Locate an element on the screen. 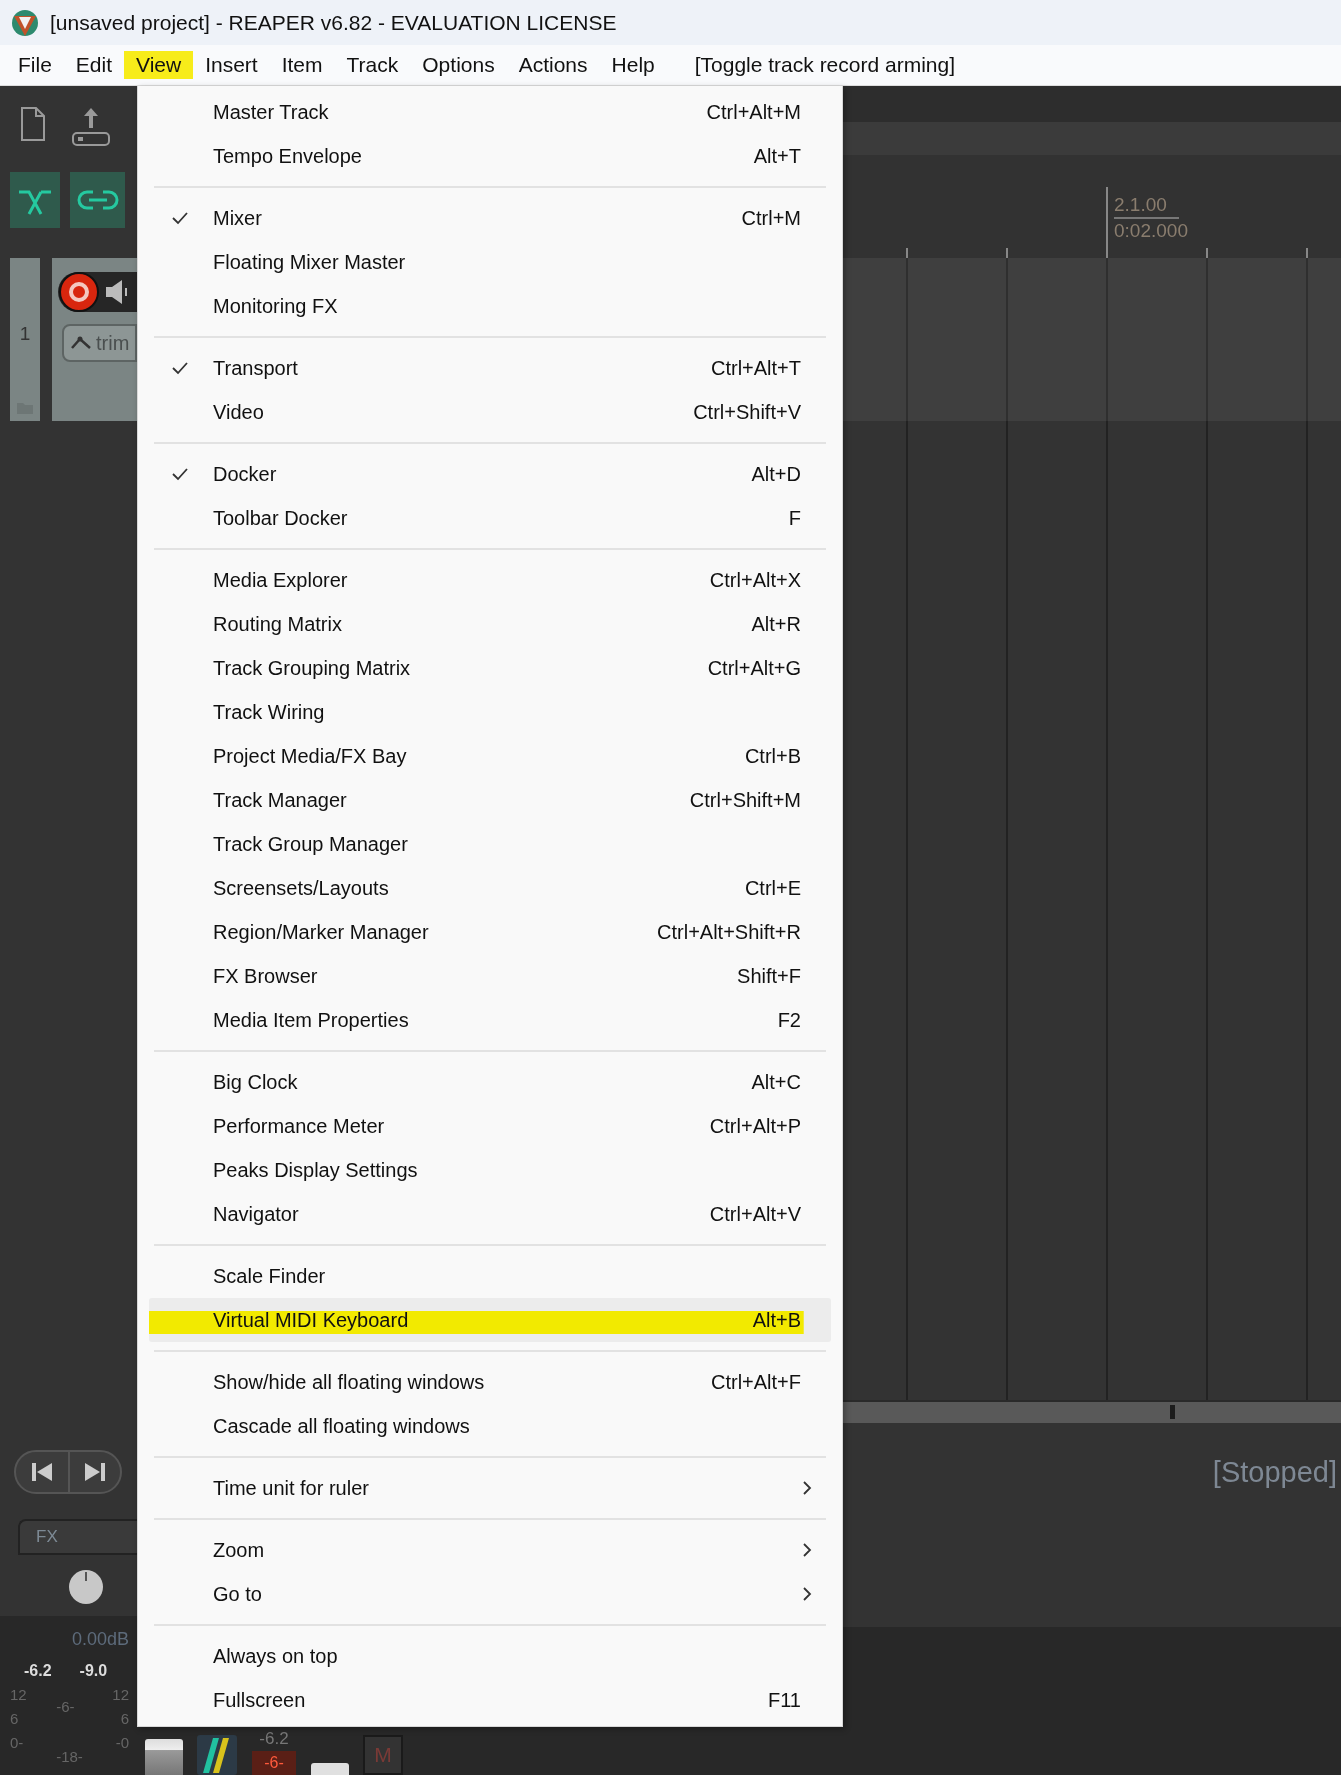 The image size is (1341, 1775). shortcut-label: Alt+C is located at coordinates (776, 1082).